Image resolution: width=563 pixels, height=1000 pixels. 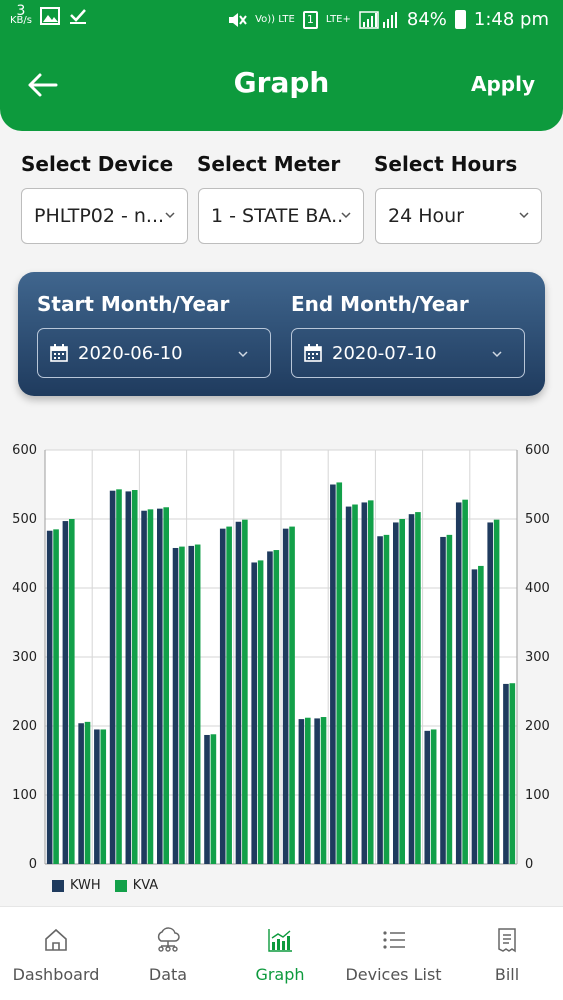 I want to click on select-device-label: Select Device, so click(x=97, y=164).